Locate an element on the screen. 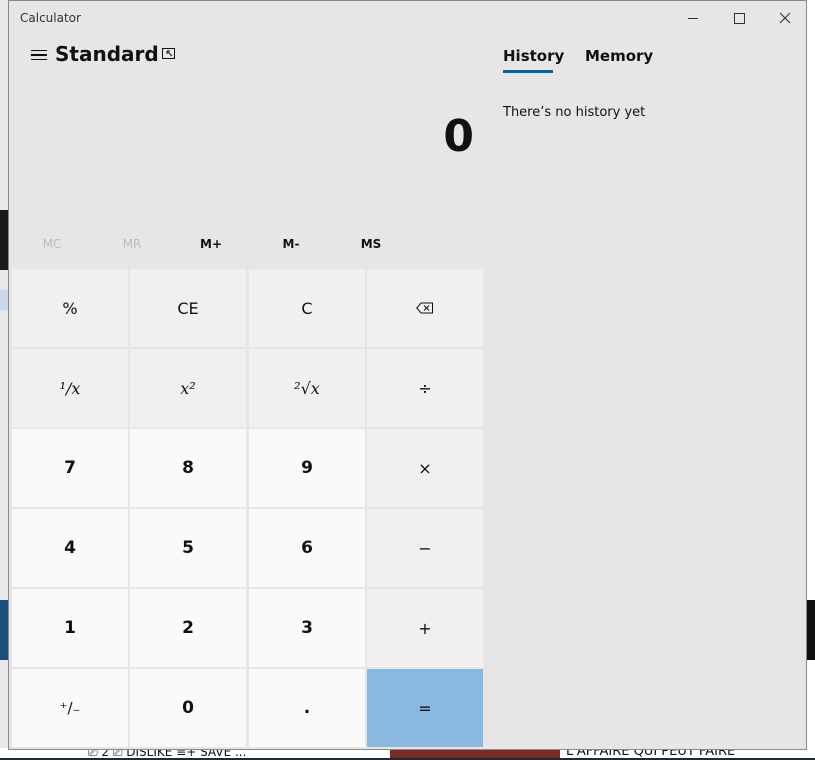 The image size is (815, 760). memory-recall-button: MR is located at coordinates (132, 244).